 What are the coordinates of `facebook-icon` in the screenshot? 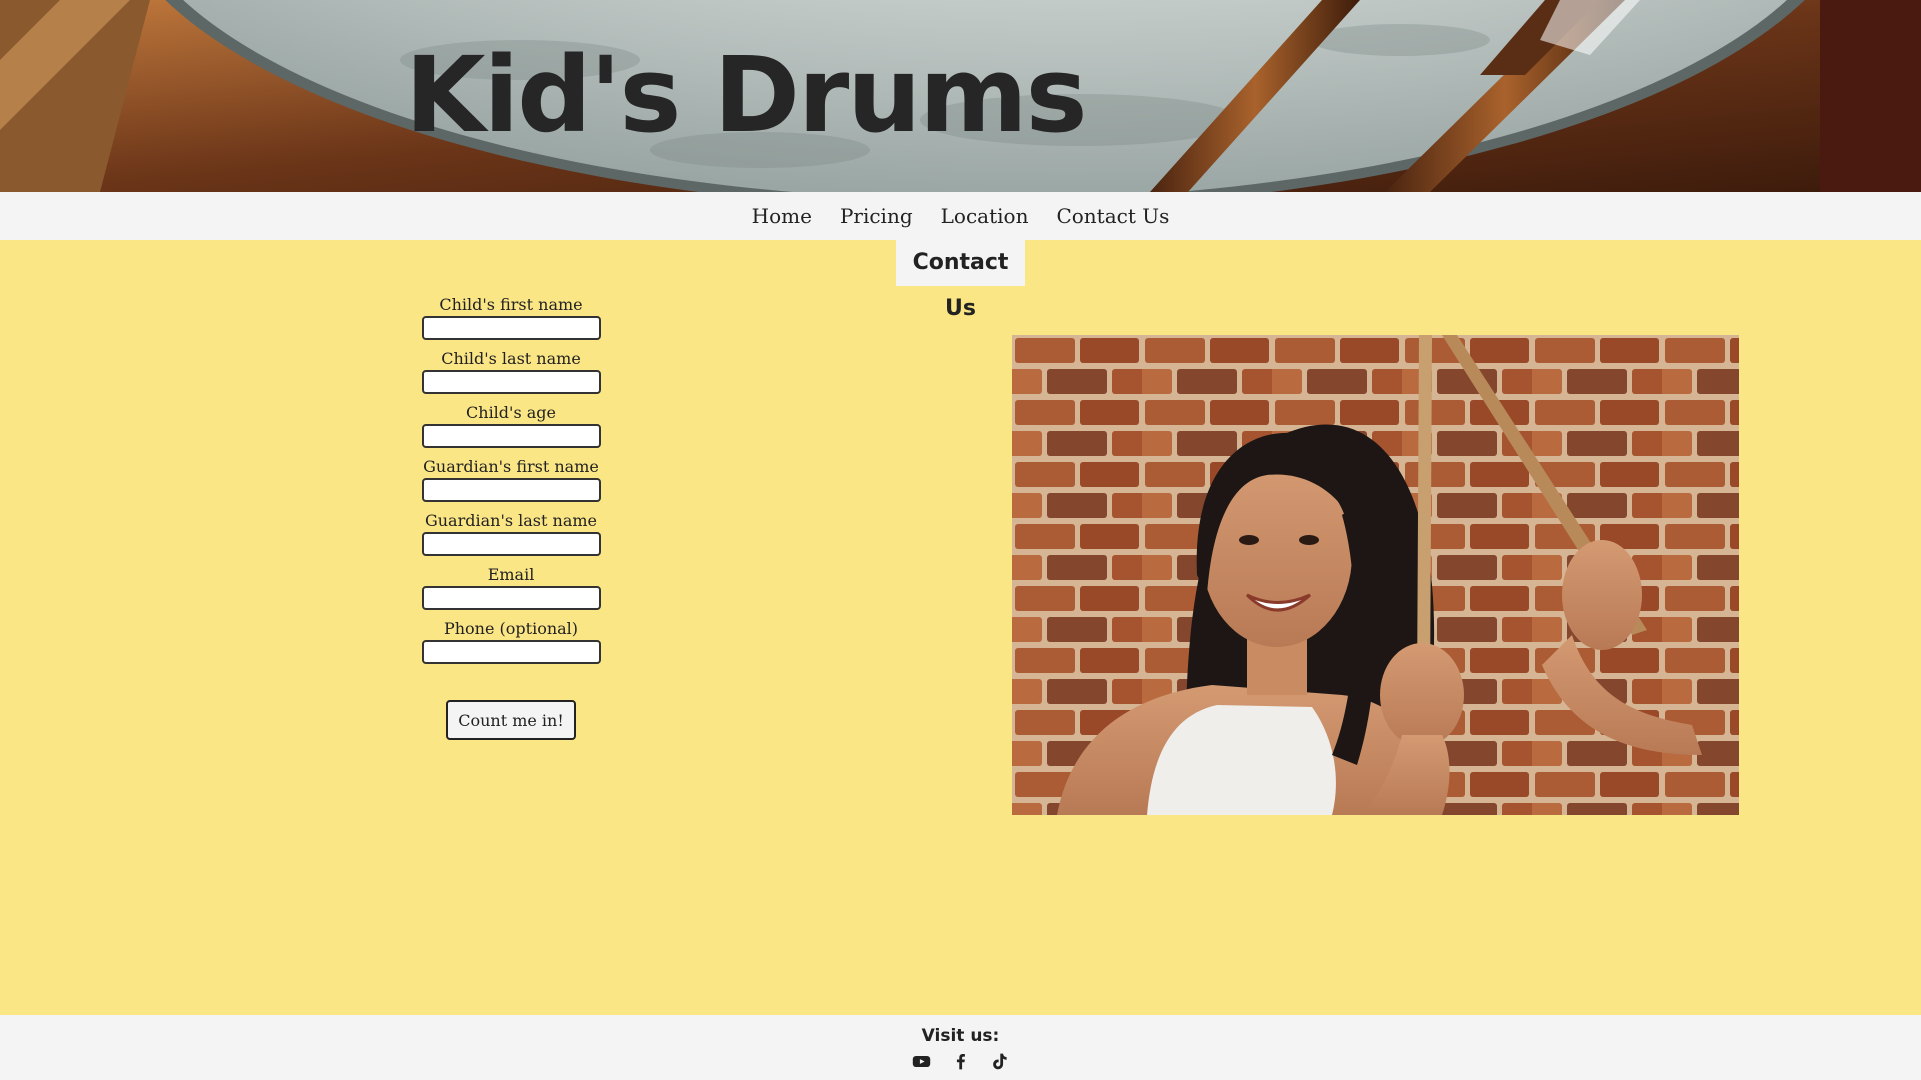 It's located at (960, 1061).